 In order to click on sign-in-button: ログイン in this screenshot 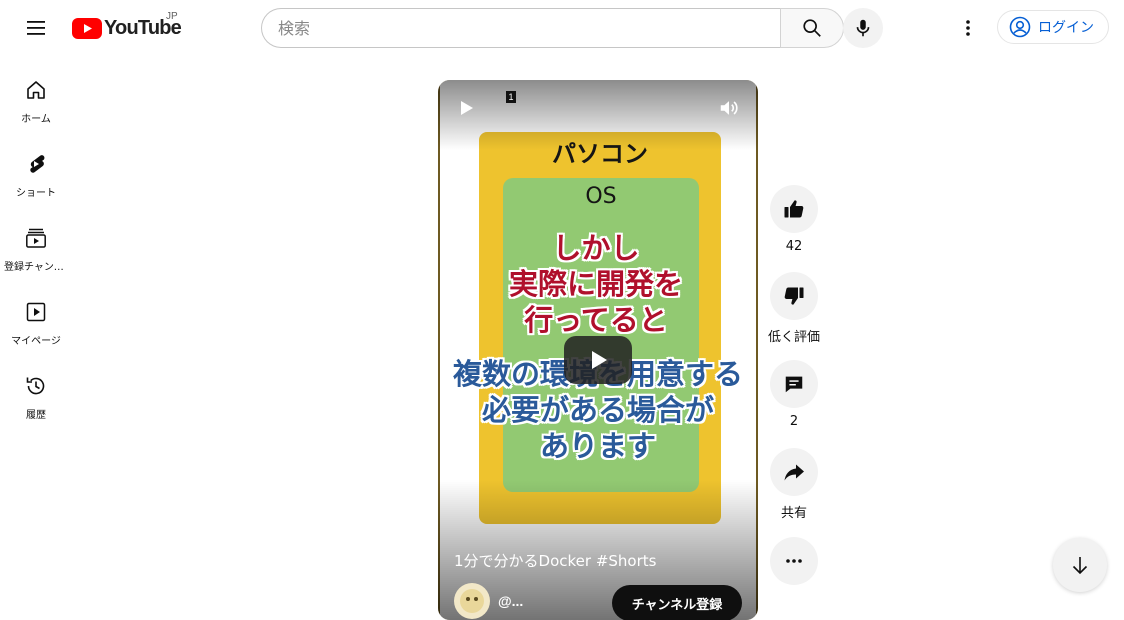, I will do `click(1053, 27)`.